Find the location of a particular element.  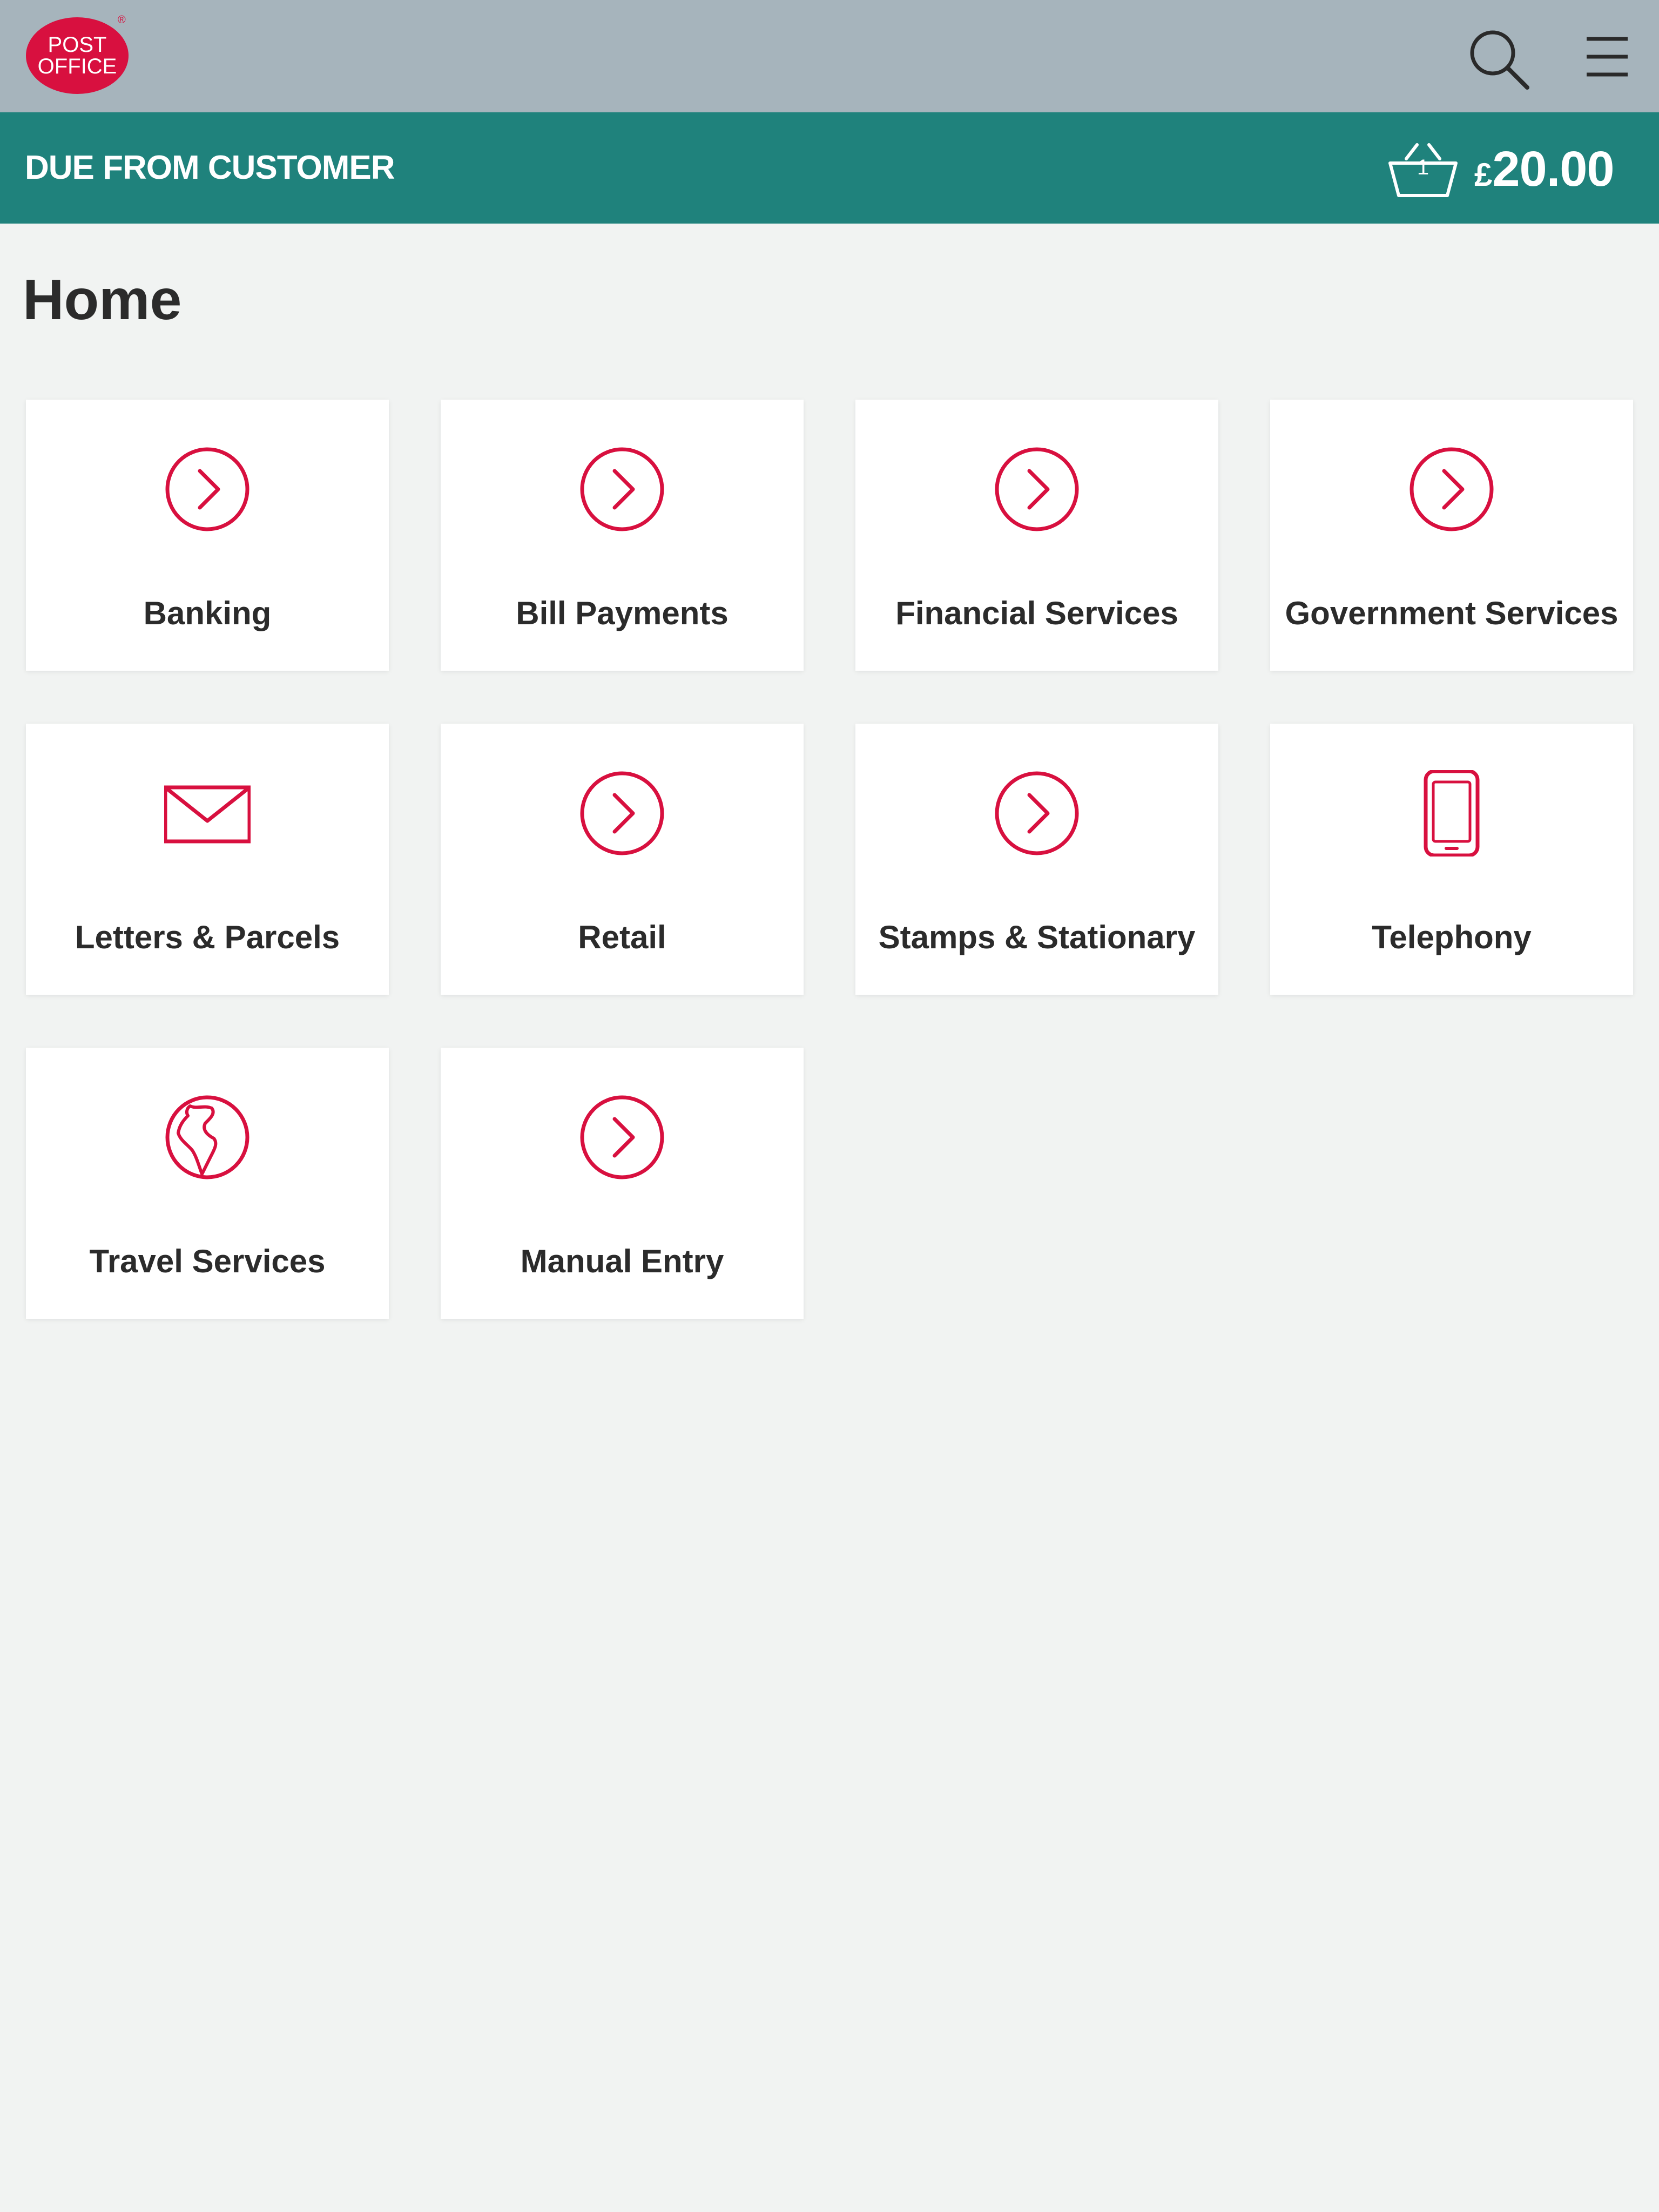

tile-label: Manual Entry is located at coordinates (622, 1261).